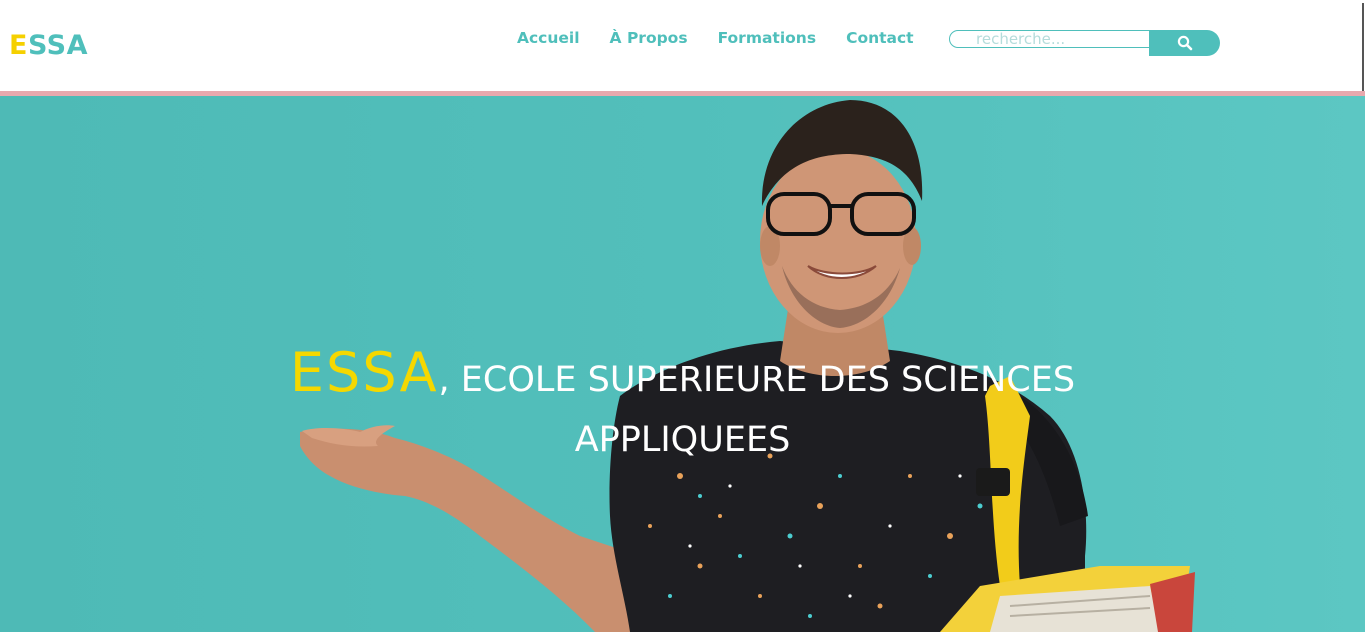 The image size is (1365, 632). Describe the element at coordinates (649, 38) in the screenshot. I see `nav-item-a-propos: À Propos` at that location.